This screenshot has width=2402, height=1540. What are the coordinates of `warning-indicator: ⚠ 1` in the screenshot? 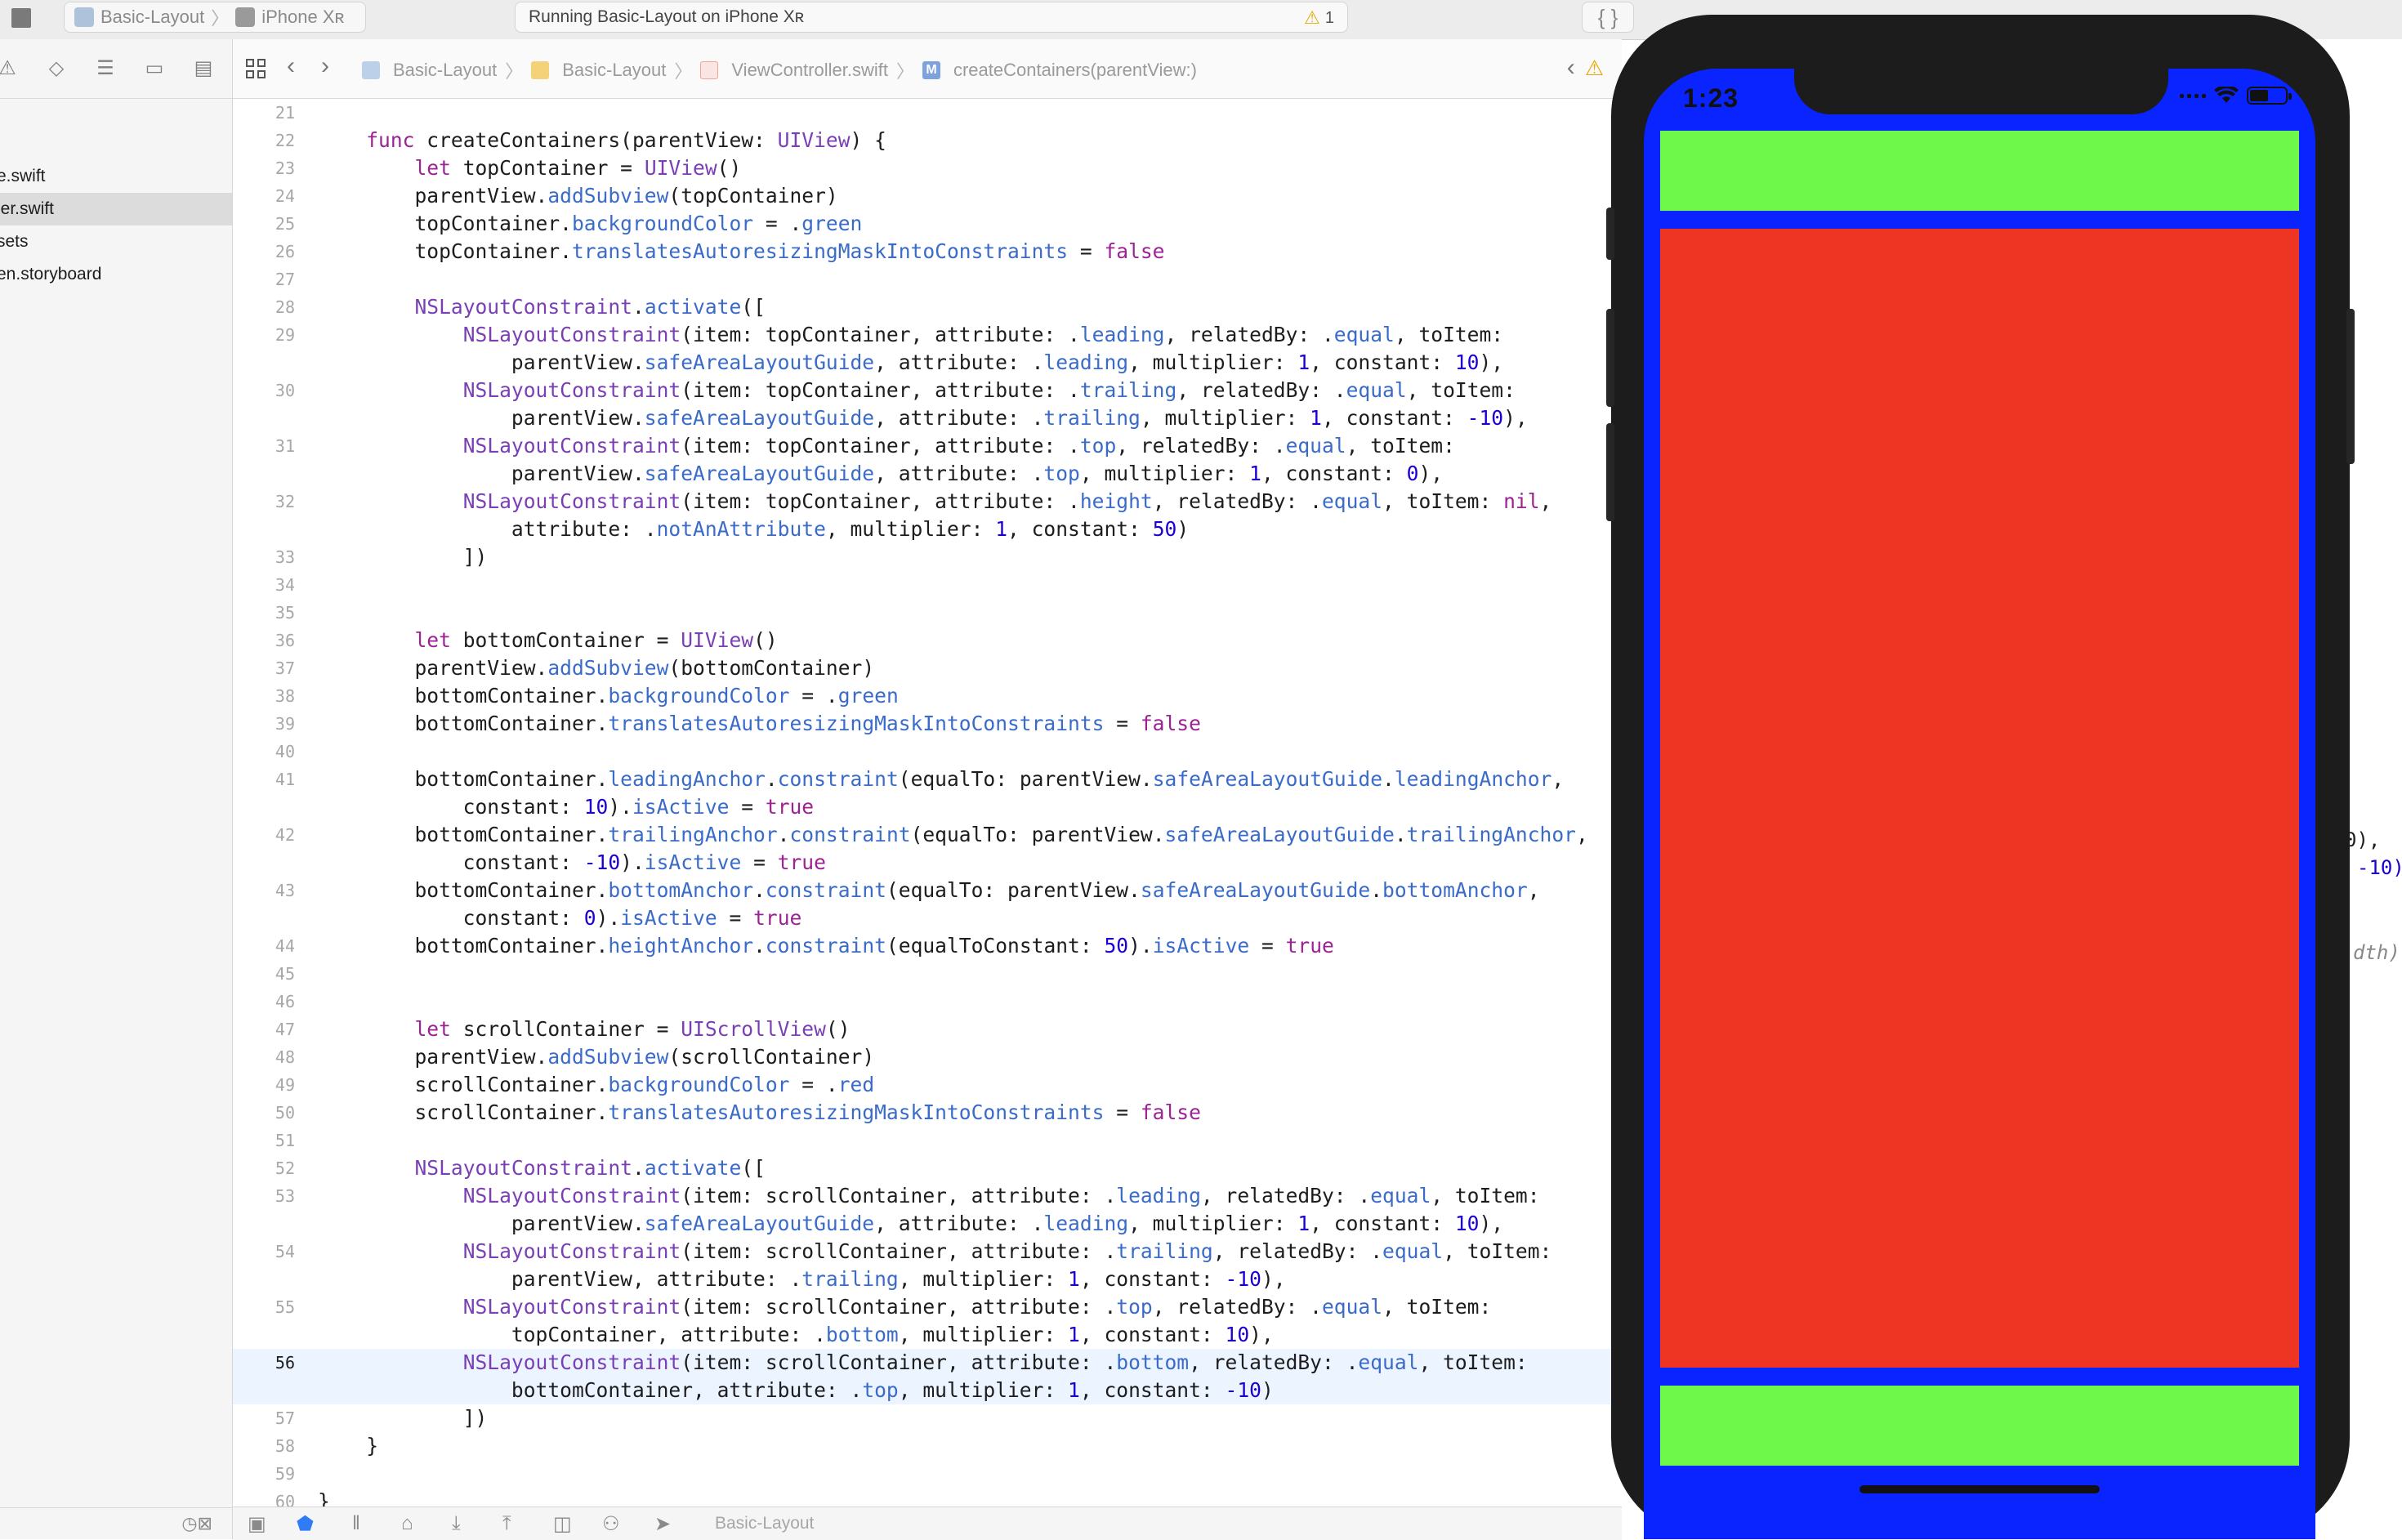 It's located at (1319, 18).